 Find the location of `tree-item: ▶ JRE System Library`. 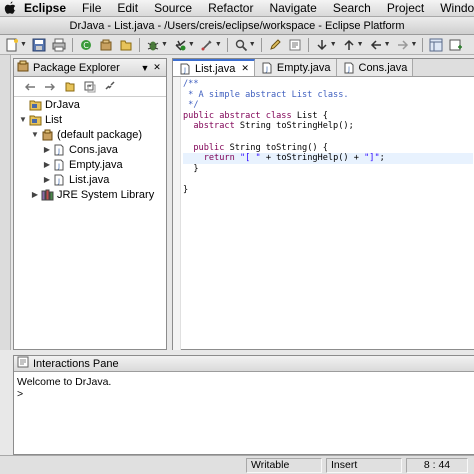

tree-item: ▶ JRE System Library is located at coordinates (90, 194).